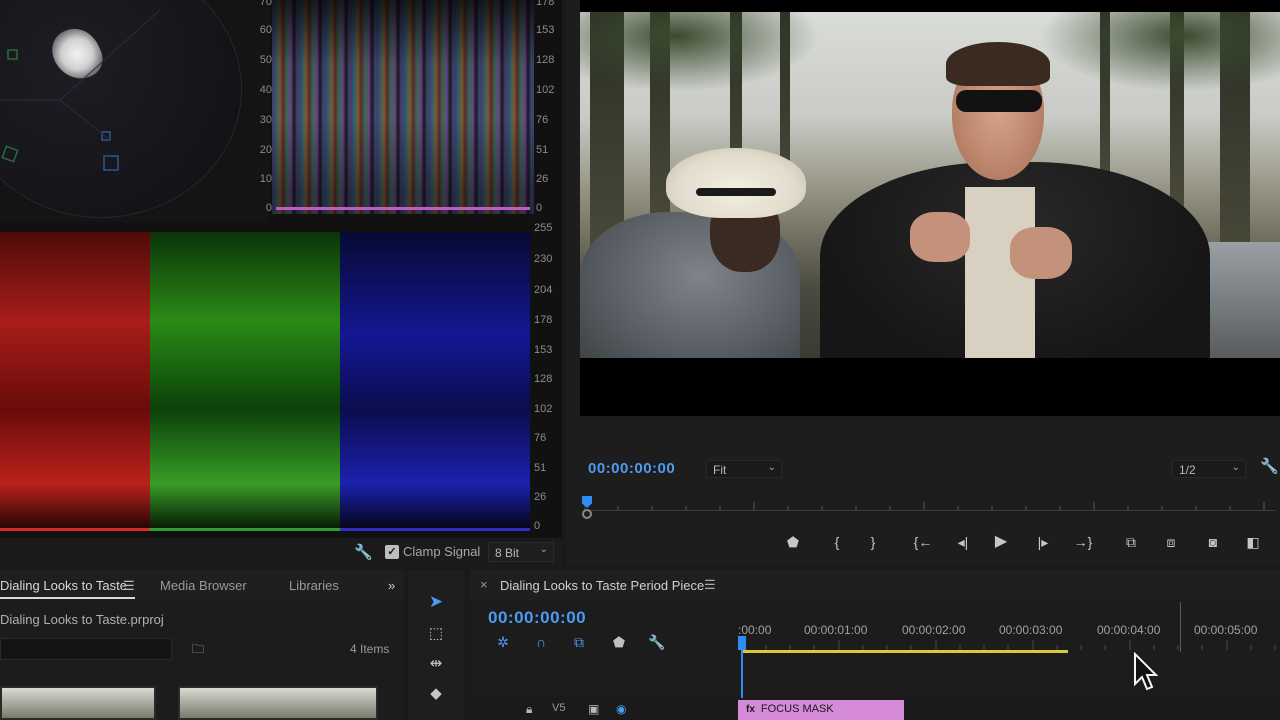 This screenshot has height=720, width=1280. Describe the element at coordinates (543, 409) in the screenshot. I see `parade-tick: 102` at that location.